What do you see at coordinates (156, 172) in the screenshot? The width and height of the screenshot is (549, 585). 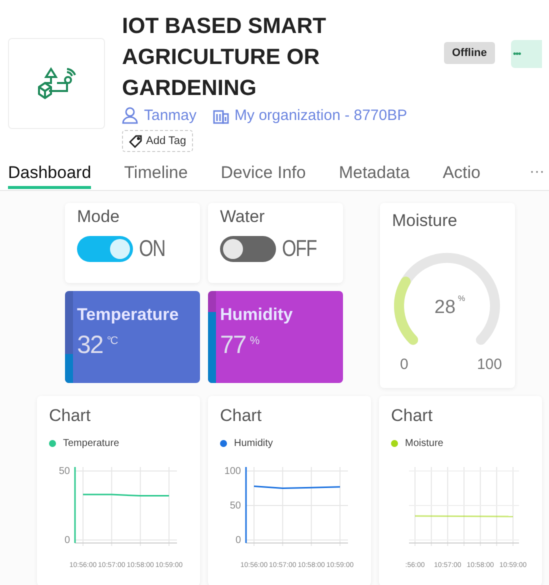 I see `tab: Timeline` at bounding box center [156, 172].